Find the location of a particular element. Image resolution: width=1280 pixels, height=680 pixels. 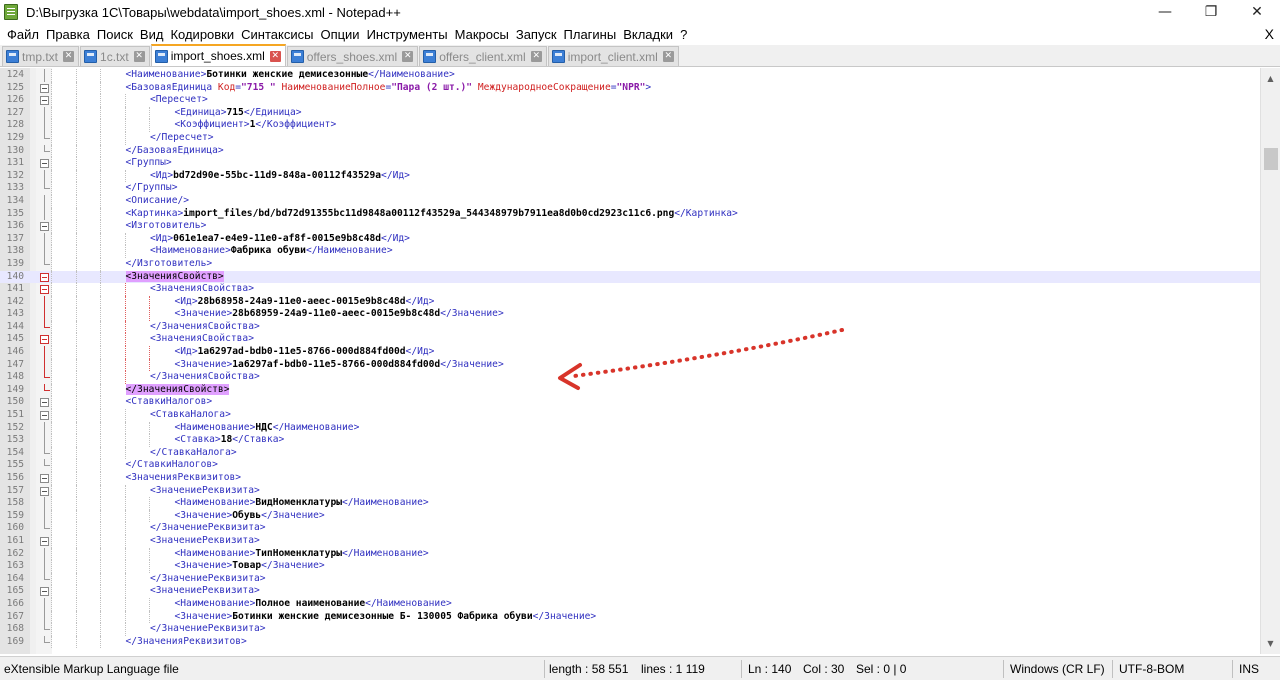

menu-item: Плагины is located at coordinates (590, 34).